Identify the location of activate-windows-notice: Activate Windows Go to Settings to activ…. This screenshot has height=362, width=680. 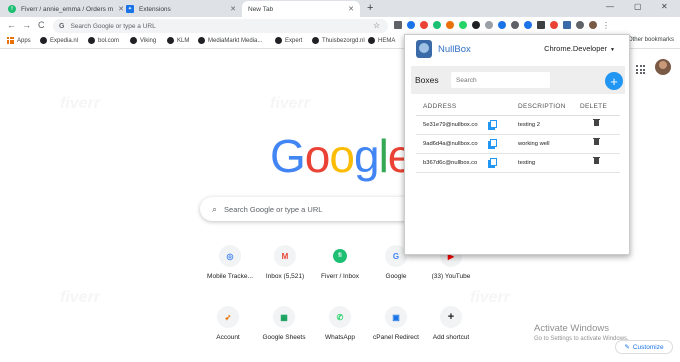
(581, 332).